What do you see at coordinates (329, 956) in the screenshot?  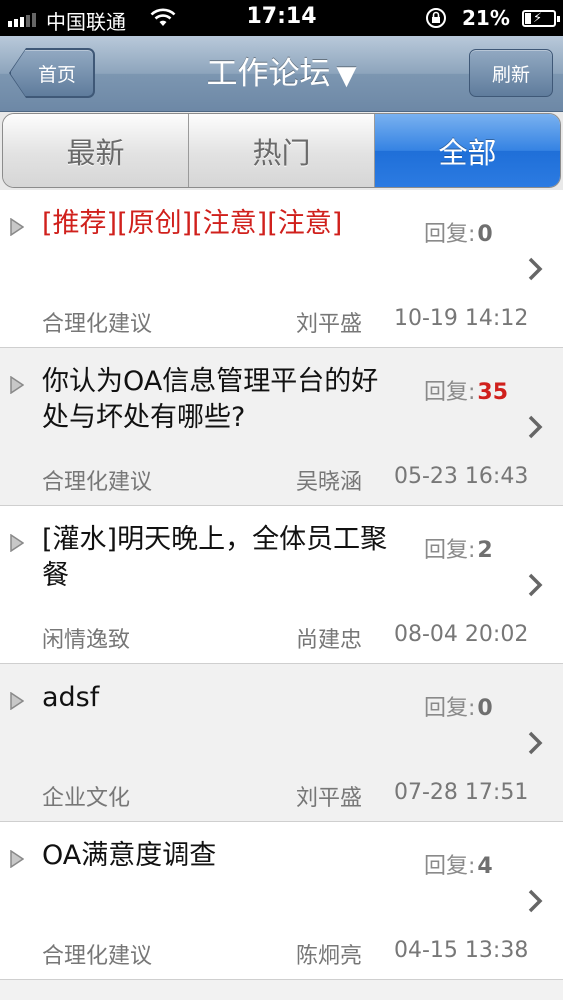 I see `post-author: 陈炯亮` at bounding box center [329, 956].